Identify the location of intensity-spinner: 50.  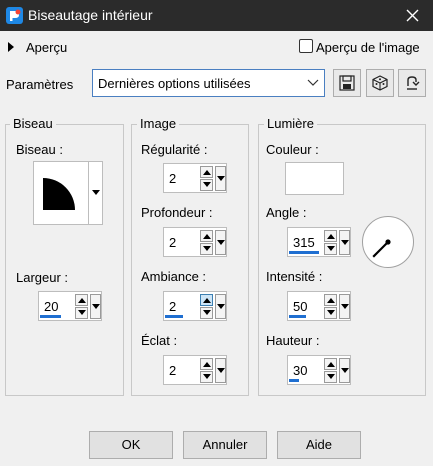
(319, 306).